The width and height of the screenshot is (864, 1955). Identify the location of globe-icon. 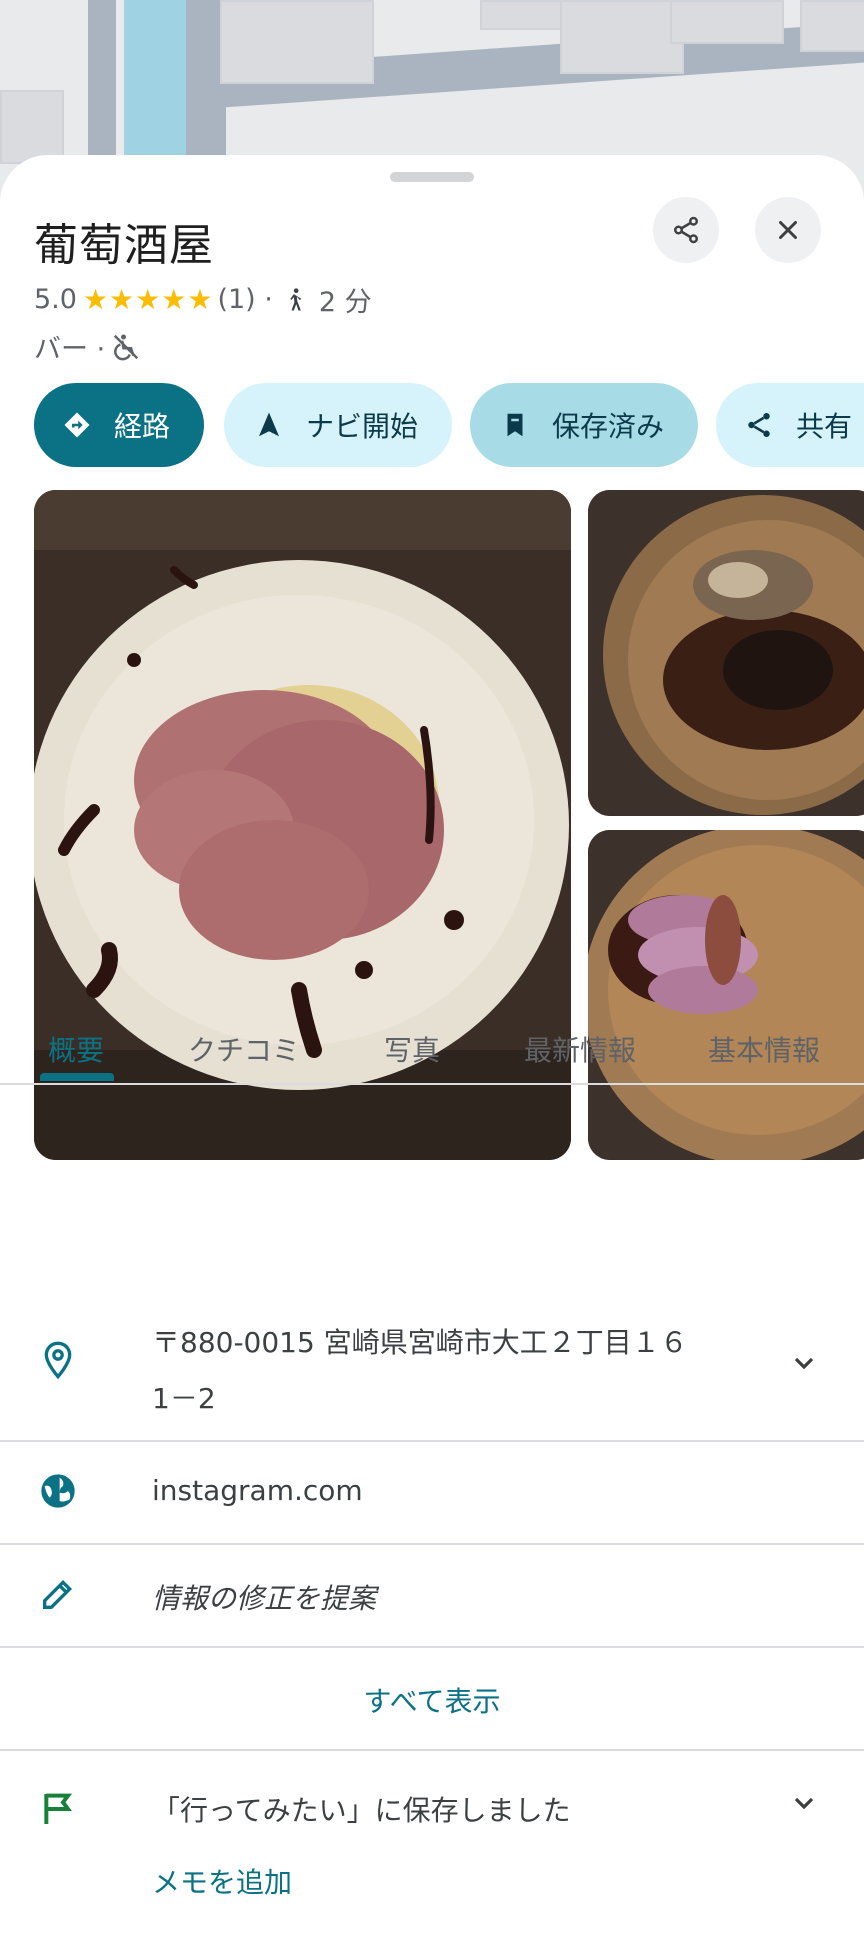
(58, 1491).